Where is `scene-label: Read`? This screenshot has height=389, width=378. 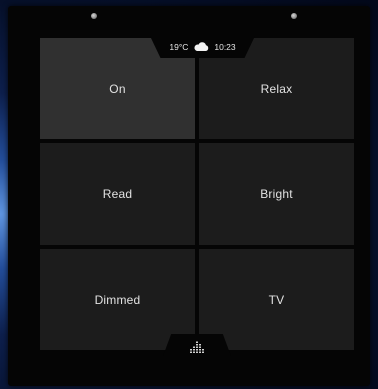
scene-label: Read is located at coordinates (117, 194).